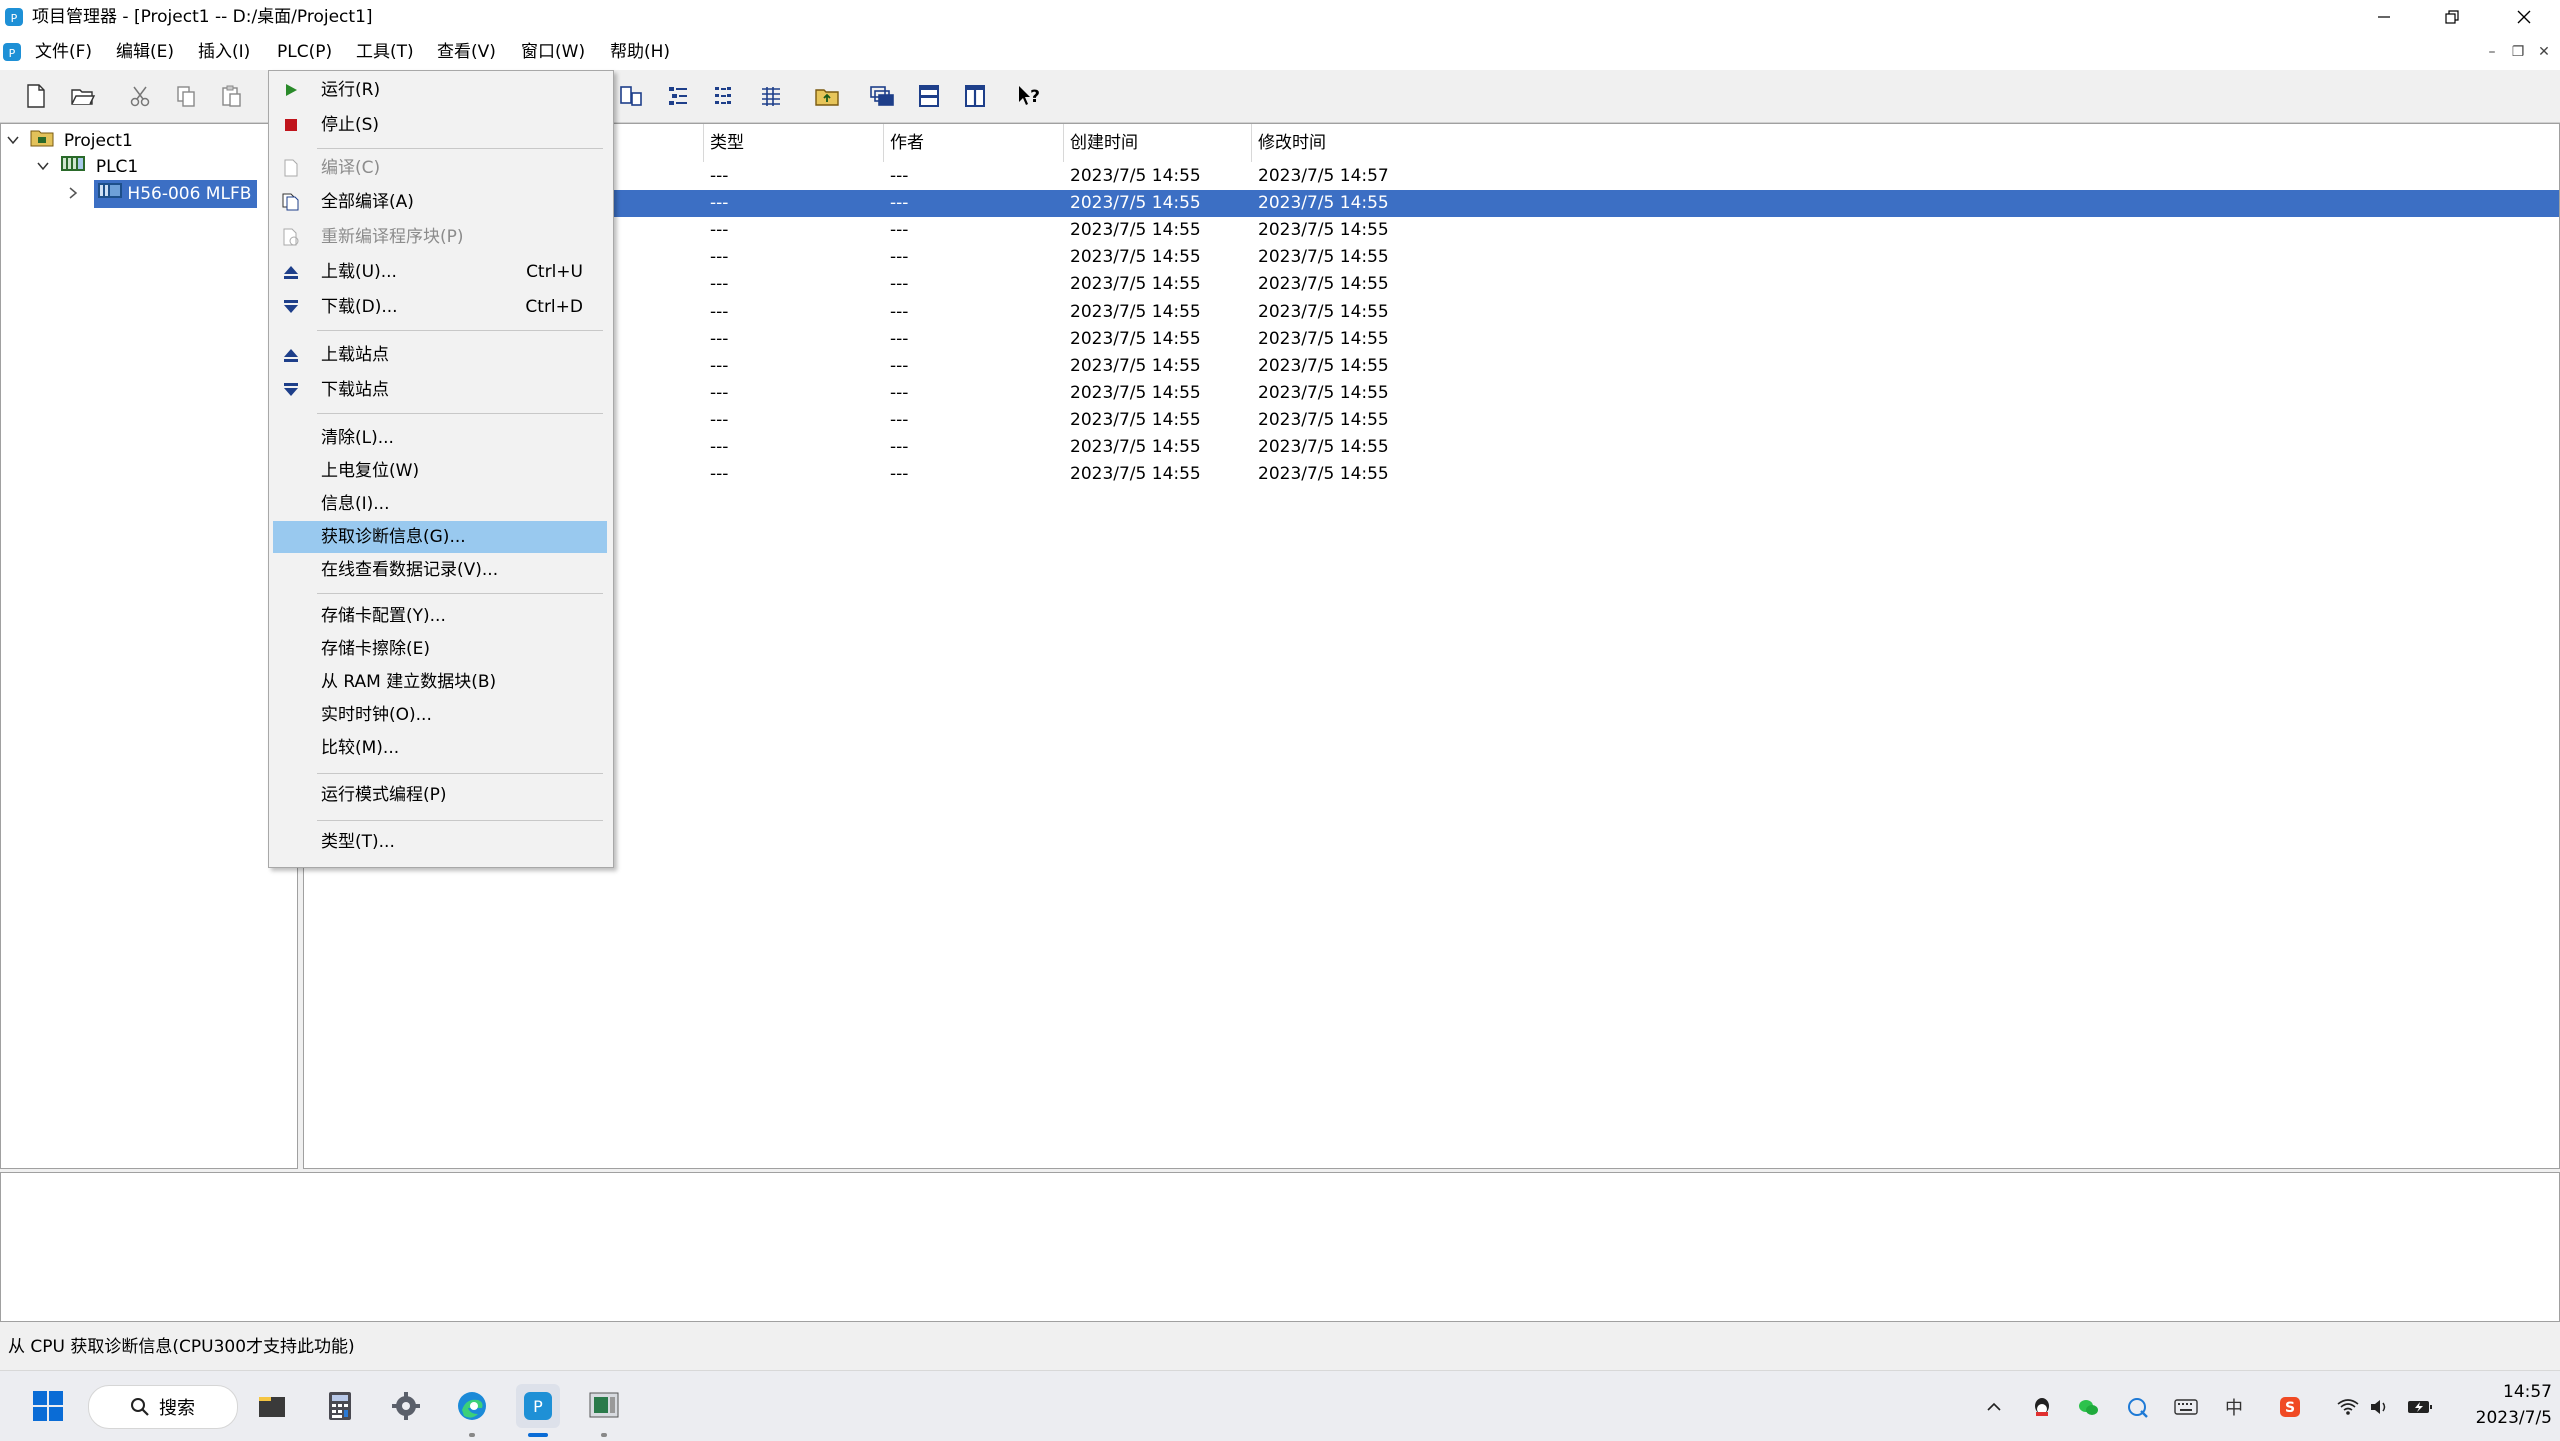  I want to click on up-folder-icon, so click(827, 96).